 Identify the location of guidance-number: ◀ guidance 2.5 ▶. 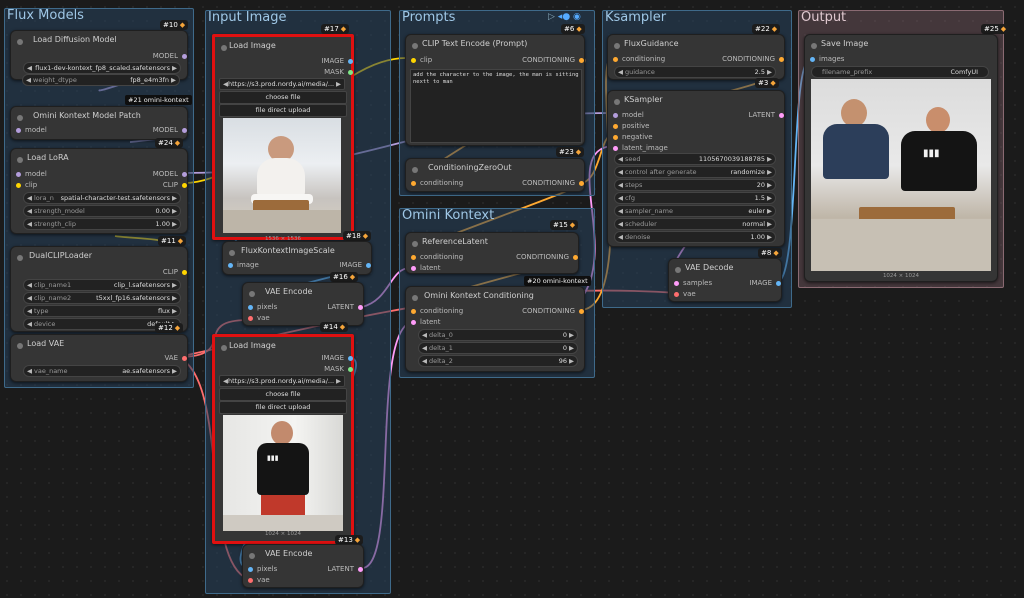
(695, 72).